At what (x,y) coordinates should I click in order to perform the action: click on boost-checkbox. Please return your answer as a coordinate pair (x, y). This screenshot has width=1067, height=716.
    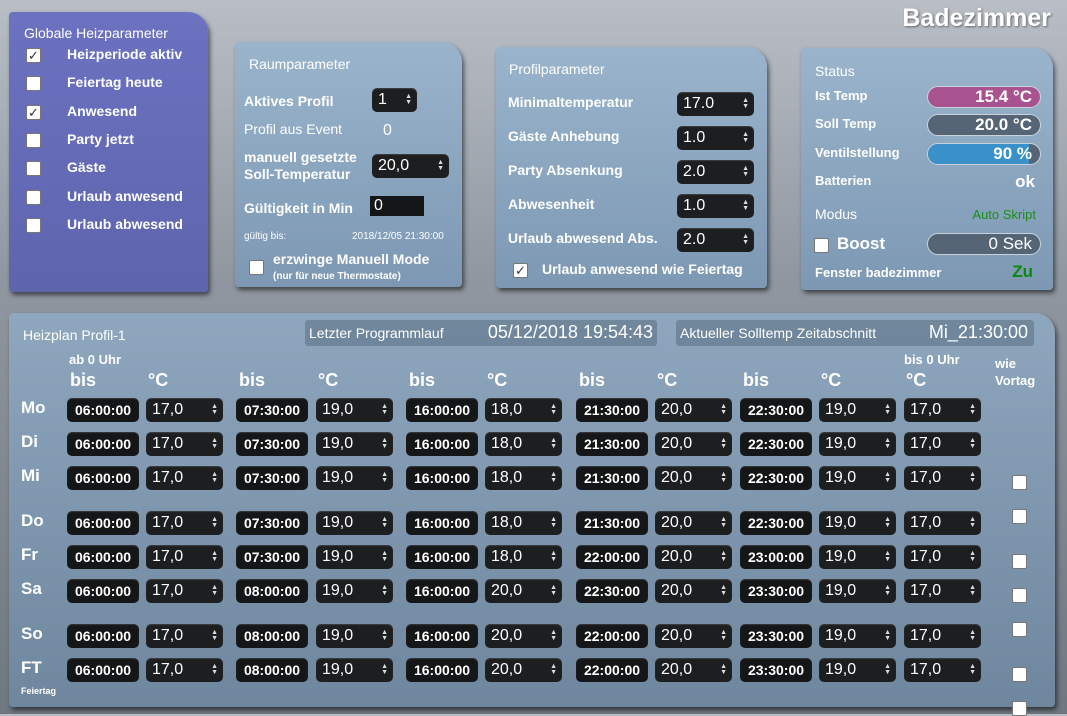
    Looking at the image, I should click on (821, 245).